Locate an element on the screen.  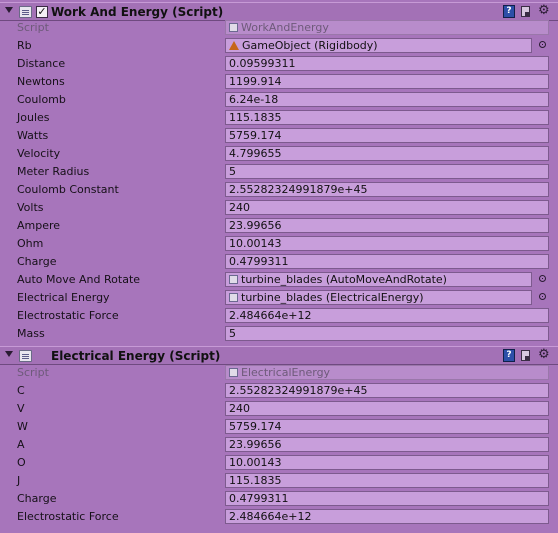
script-reference-field: ElectricalEnergy is located at coordinates (387, 372).